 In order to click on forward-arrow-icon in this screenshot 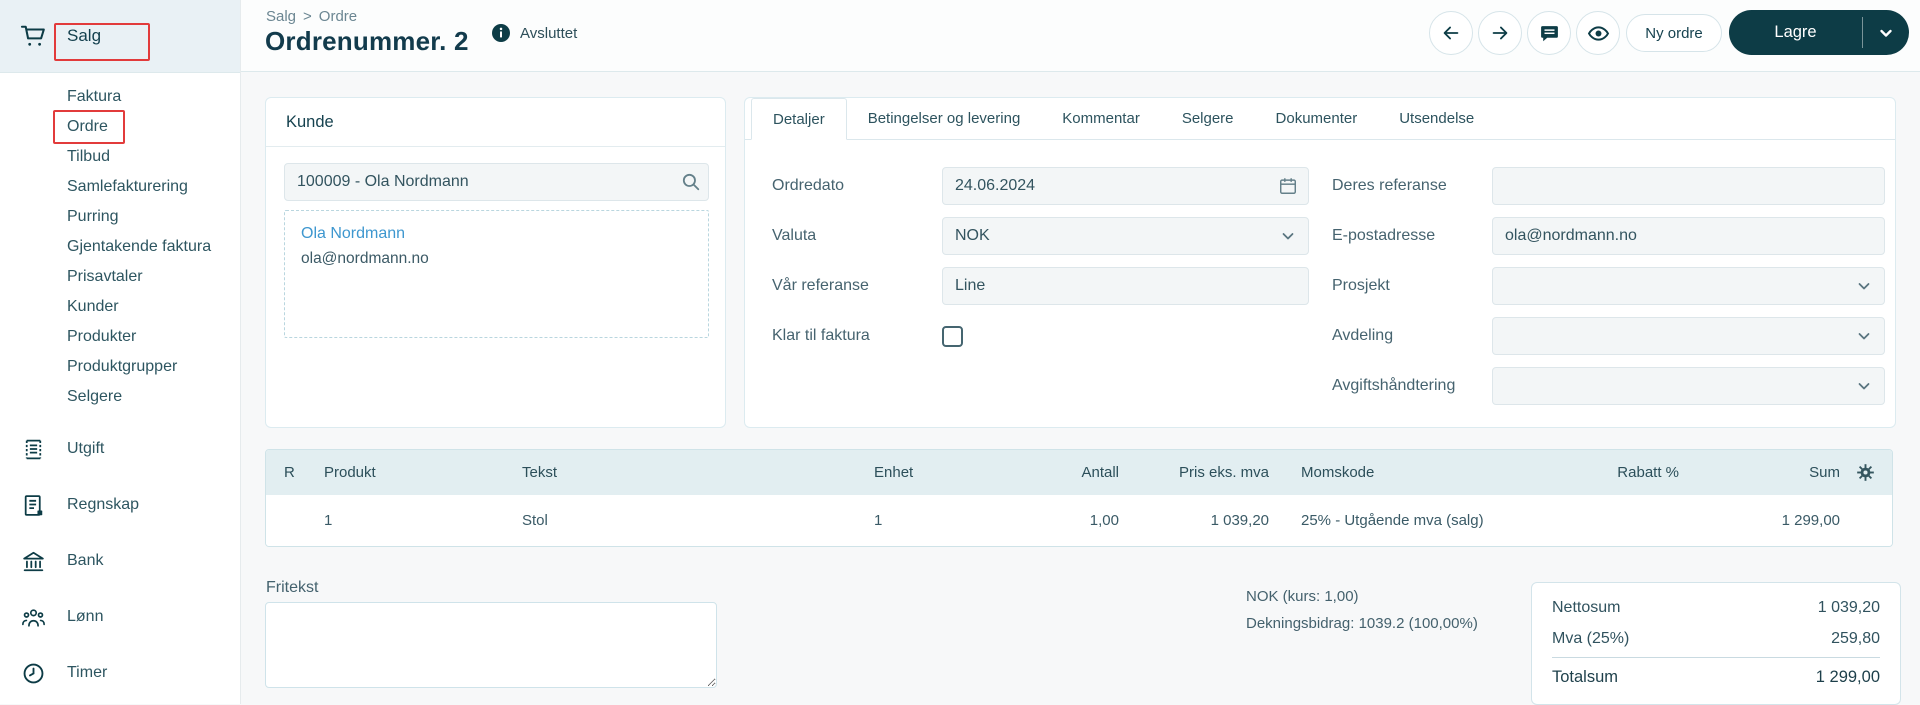, I will do `click(1500, 33)`.